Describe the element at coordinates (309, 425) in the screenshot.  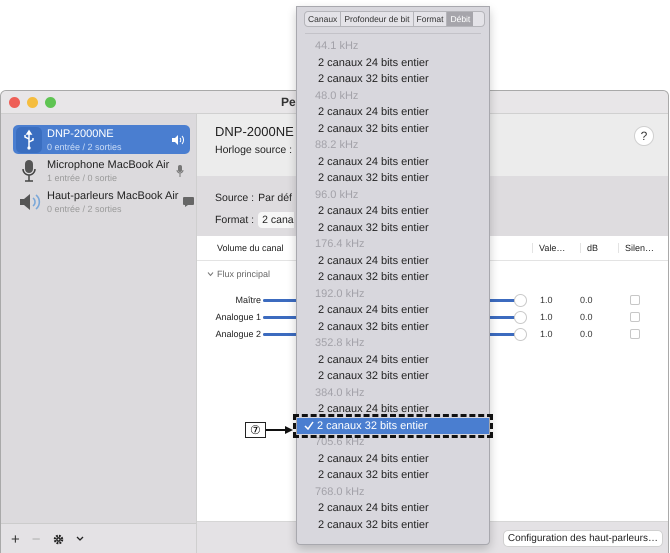
I see `checkmark-icon` at that location.